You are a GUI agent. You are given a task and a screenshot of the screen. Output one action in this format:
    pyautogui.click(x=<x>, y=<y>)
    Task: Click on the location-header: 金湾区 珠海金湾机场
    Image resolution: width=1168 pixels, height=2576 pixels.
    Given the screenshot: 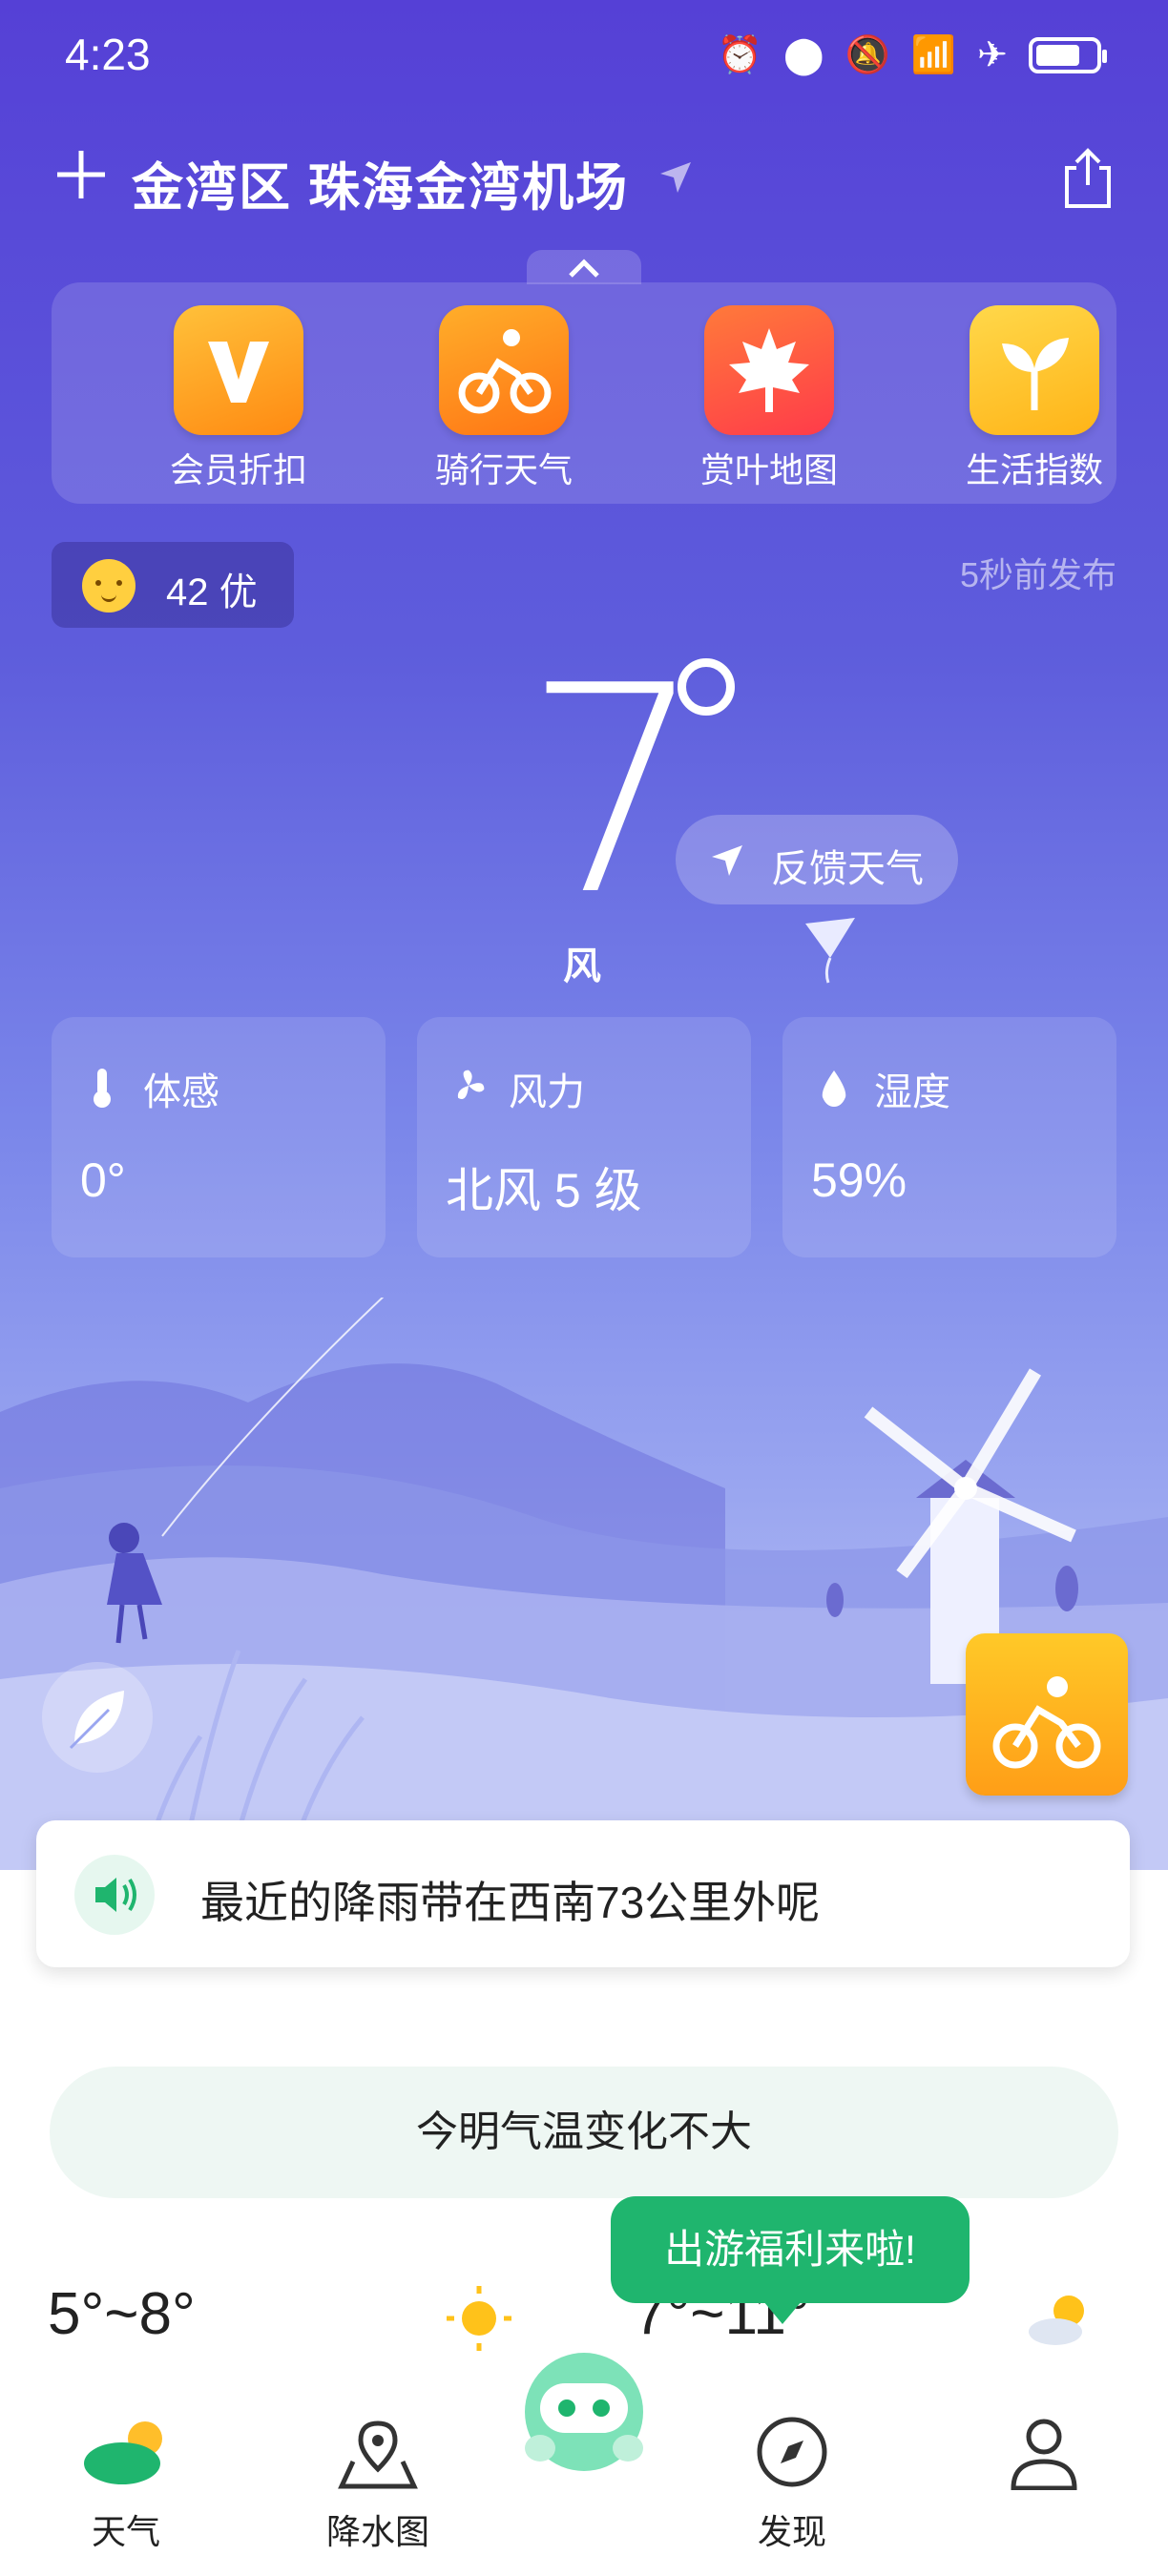 What is the action you would take?
    pyautogui.click(x=584, y=181)
    